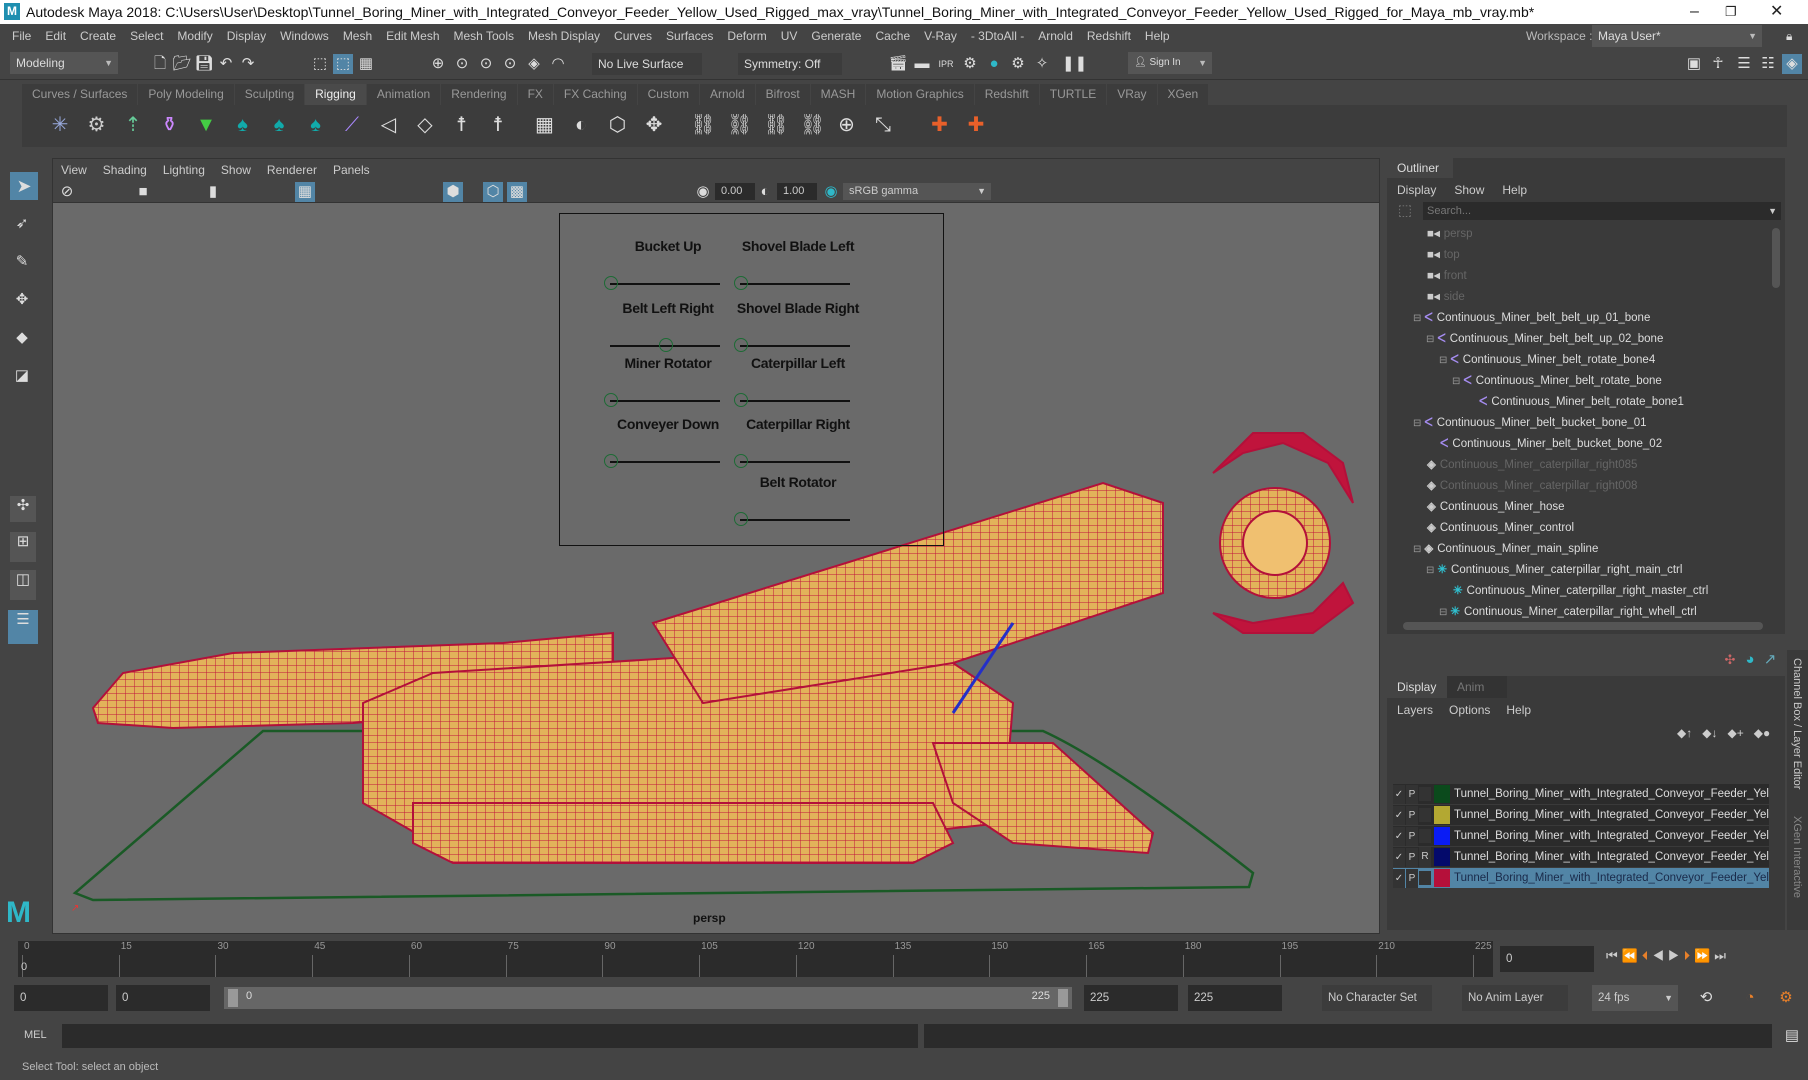  What do you see at coordinates (534, 64) in the screenshot?
I see `snap-surface-icon: ◈` at bounding box center [534, 64].